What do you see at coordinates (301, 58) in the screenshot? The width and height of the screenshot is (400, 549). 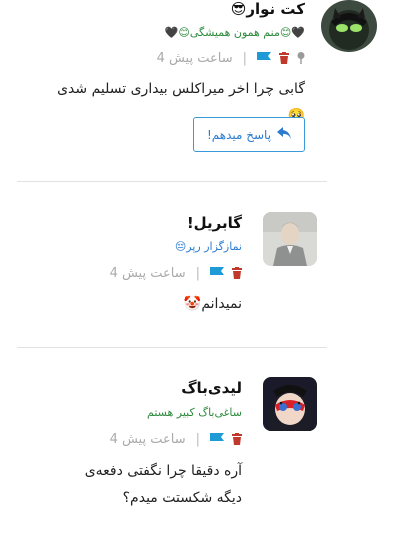 I see `pin-icon` at bounding box center [301, 58].